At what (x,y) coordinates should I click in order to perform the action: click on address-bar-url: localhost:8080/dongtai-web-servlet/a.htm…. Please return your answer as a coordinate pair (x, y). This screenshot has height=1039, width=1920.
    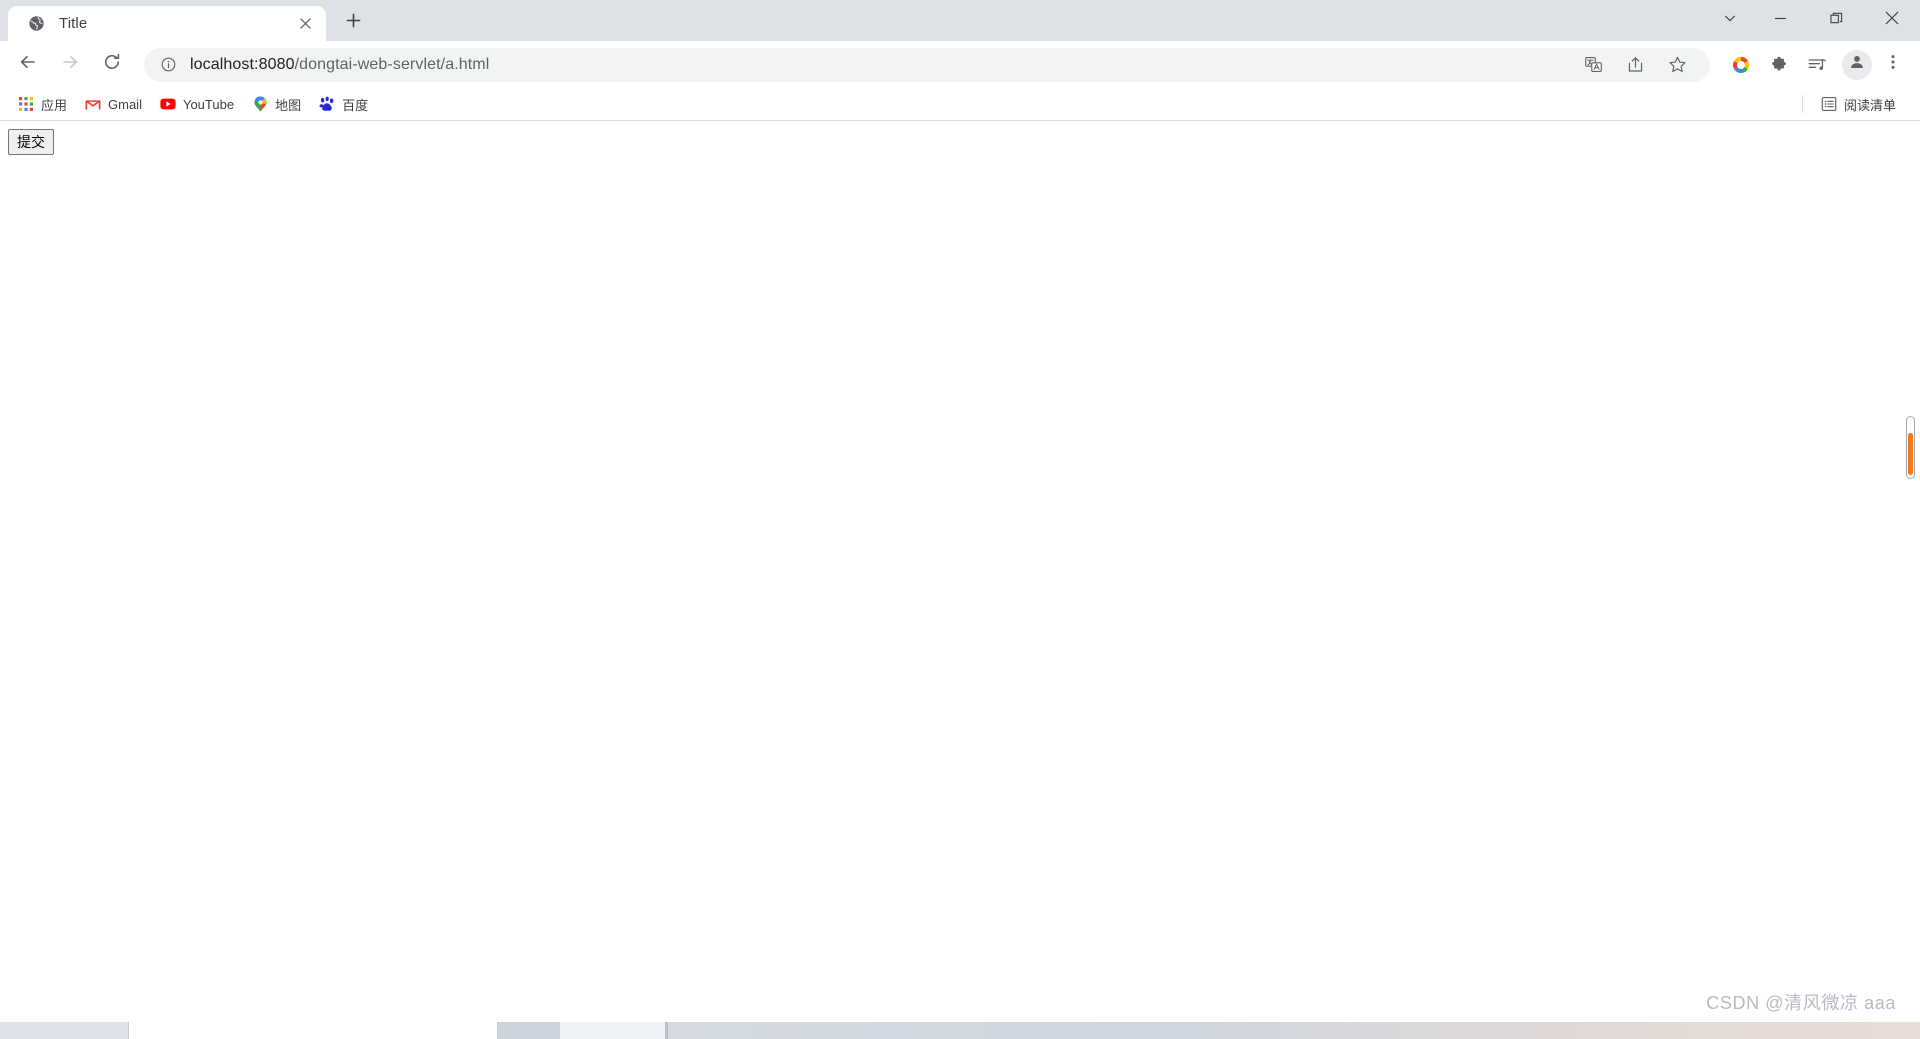
    Looking at the image, I should click on (878, 65).